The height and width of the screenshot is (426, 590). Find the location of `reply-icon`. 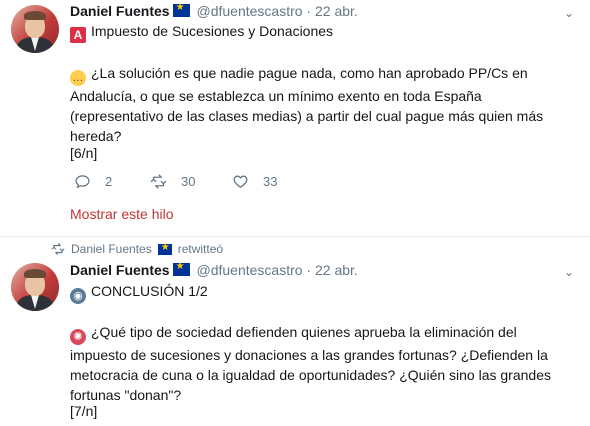

reply-icon is located at coordinates (82, 182).